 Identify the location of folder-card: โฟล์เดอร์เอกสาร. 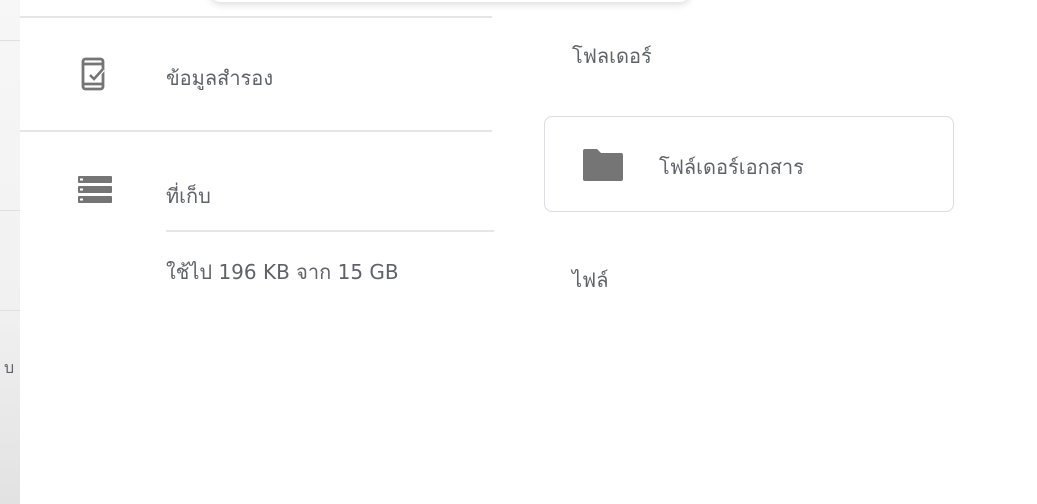
(749, 164).